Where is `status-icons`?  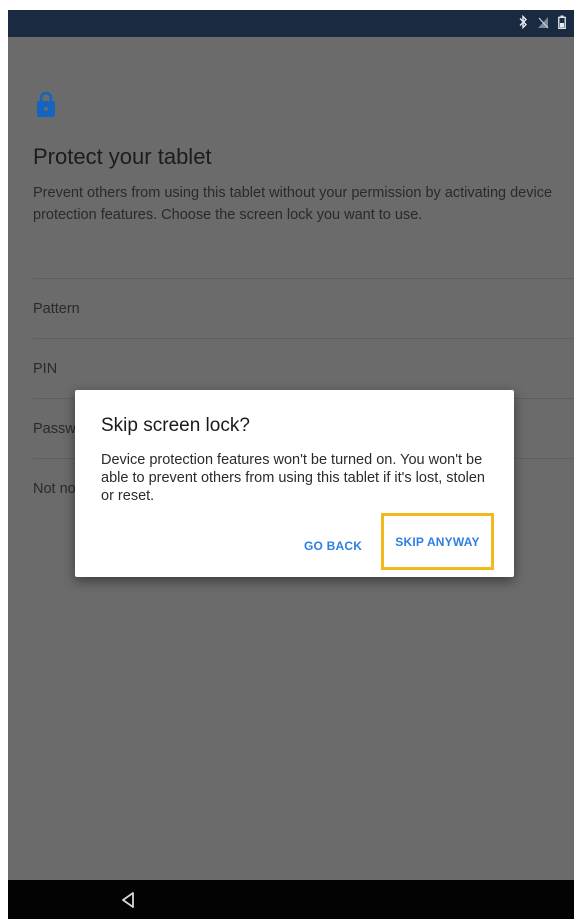 status-icons is located at coordinates (542, 24).